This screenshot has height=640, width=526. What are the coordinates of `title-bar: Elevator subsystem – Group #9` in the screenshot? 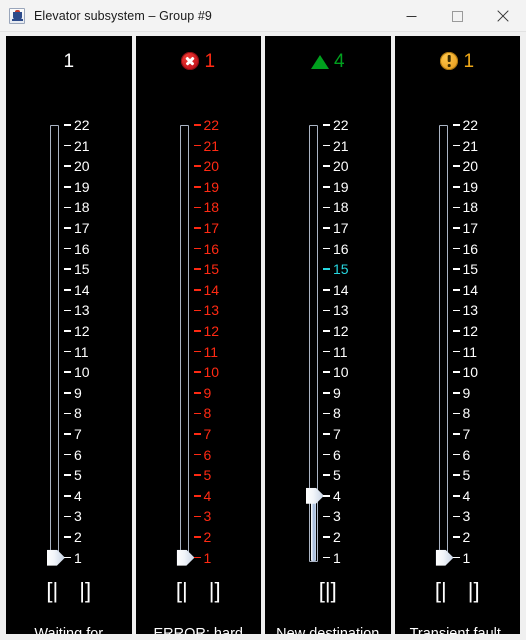 It's located at (263, 16).